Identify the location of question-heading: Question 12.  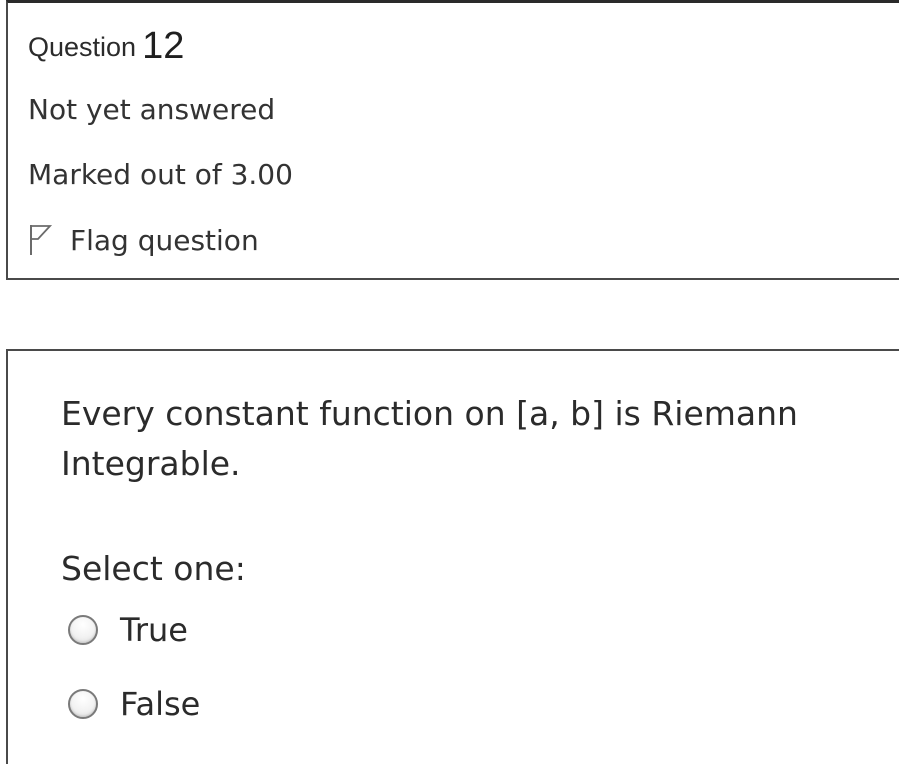
(106, 46).